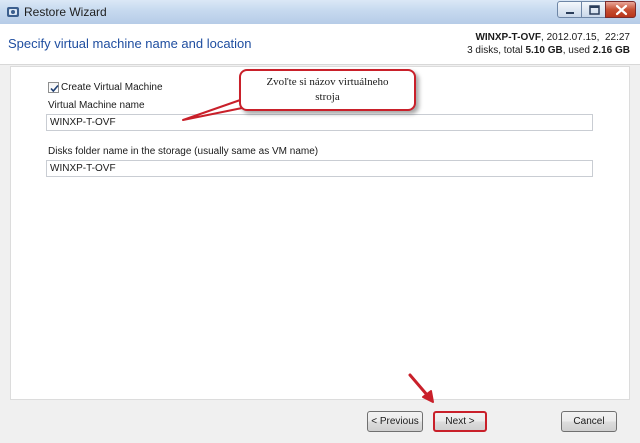 This screenshot has height=443, width=640. What do you see at coordinates (589, 421) in the screenshot?
I see `cancel-button: Cancel` at bounding box center [589, 421].